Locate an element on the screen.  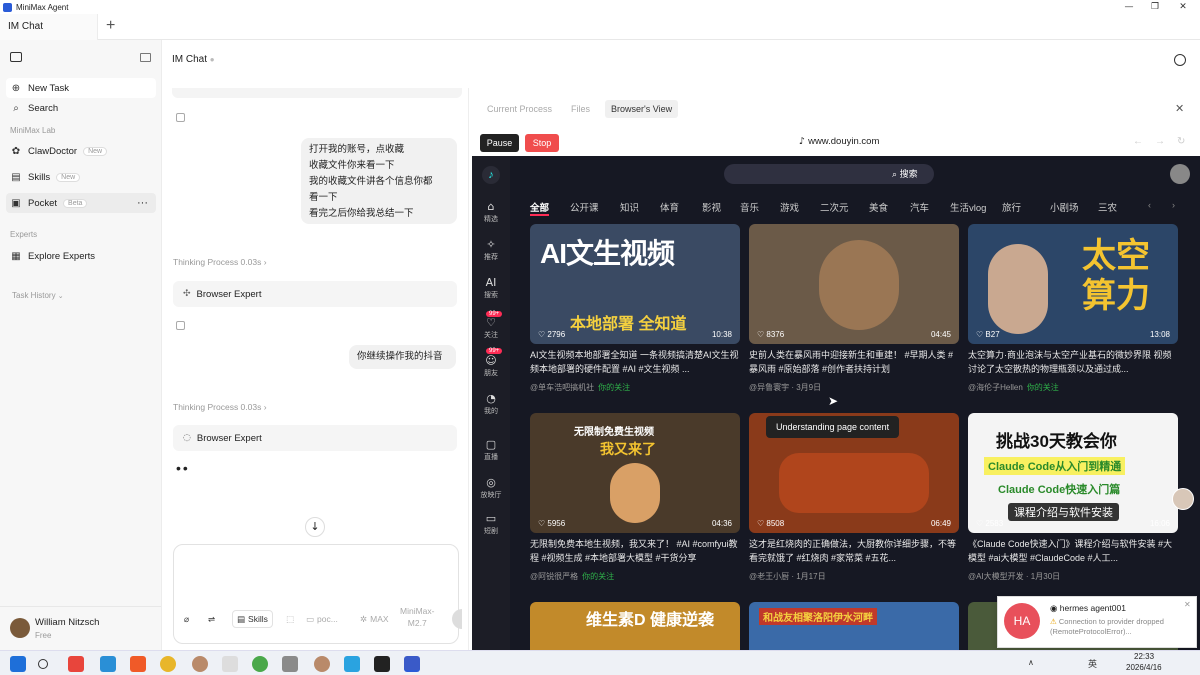
author: @异鲁寰宇 is located at coordinates (769, 387).